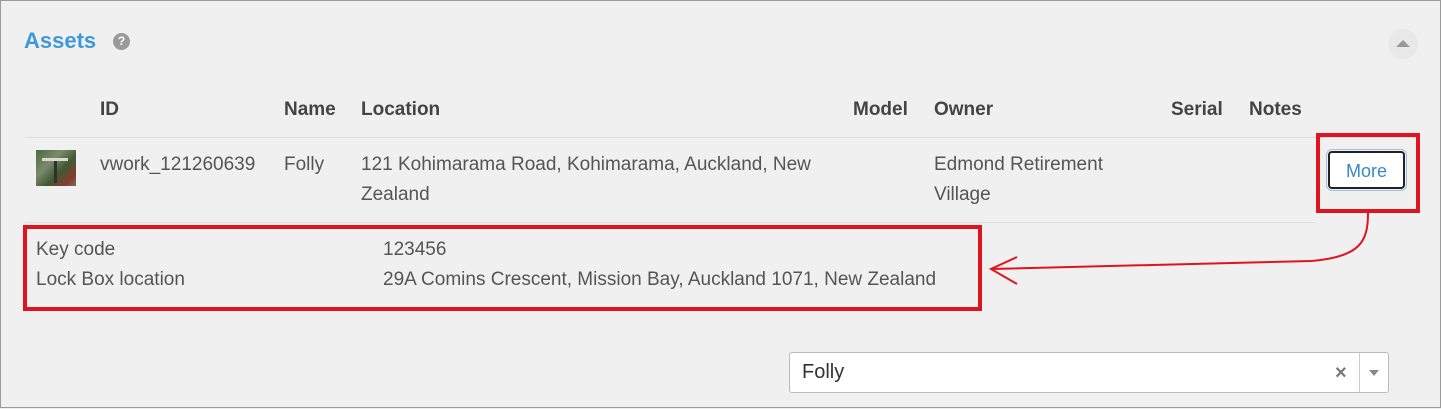  I want to click on row-divider, so click(670, 222).